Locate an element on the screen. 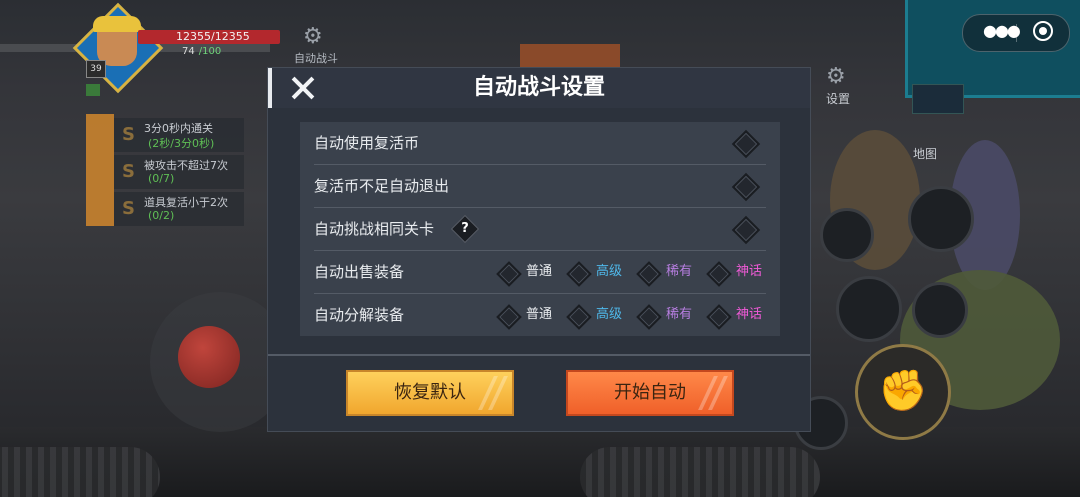 Image resolution: width=1080 pixels, height=497 pixels. mission-title: 道具复活小于2次 is located at coordinates (186, 202).